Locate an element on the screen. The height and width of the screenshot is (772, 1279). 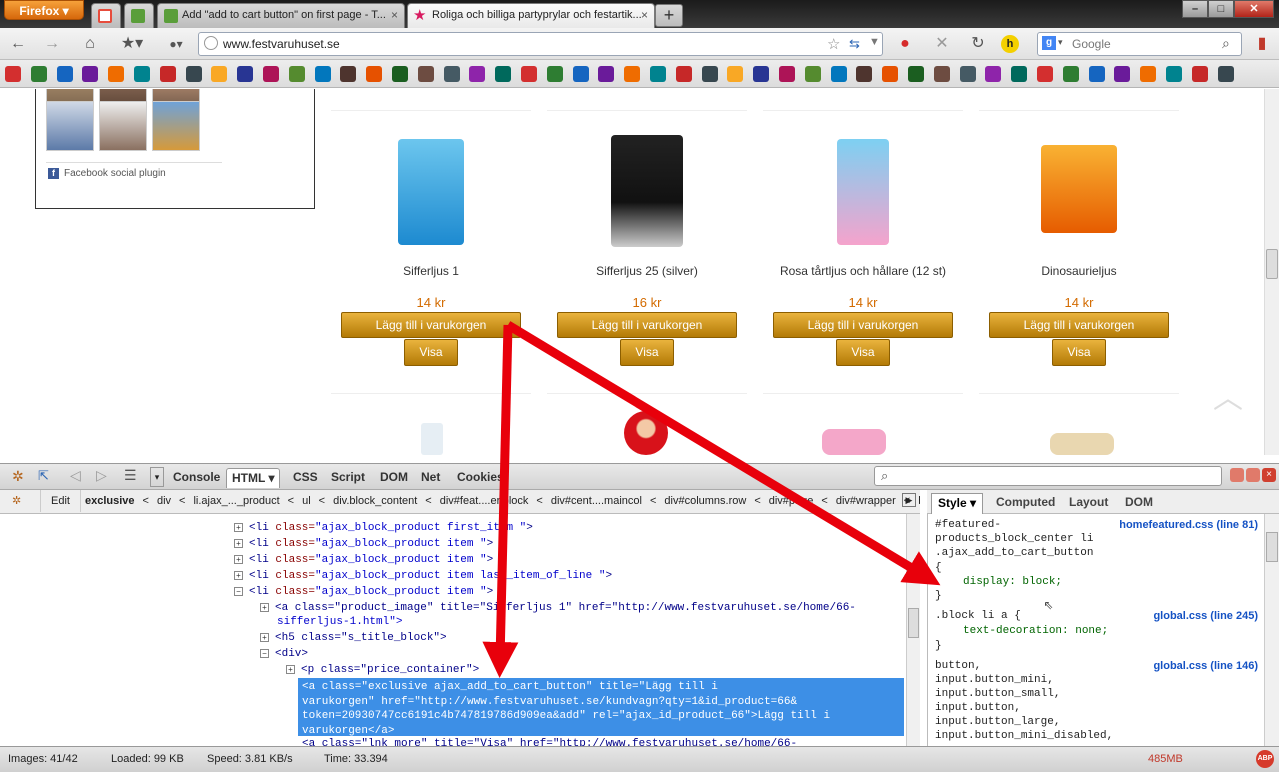
addon-h-icon: h is located at coordinates (1010, 44).